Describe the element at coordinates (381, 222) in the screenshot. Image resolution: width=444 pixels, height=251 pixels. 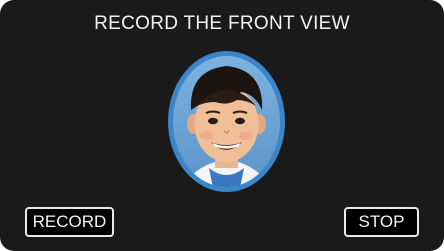
I see `stop-button: STOP` at that location.